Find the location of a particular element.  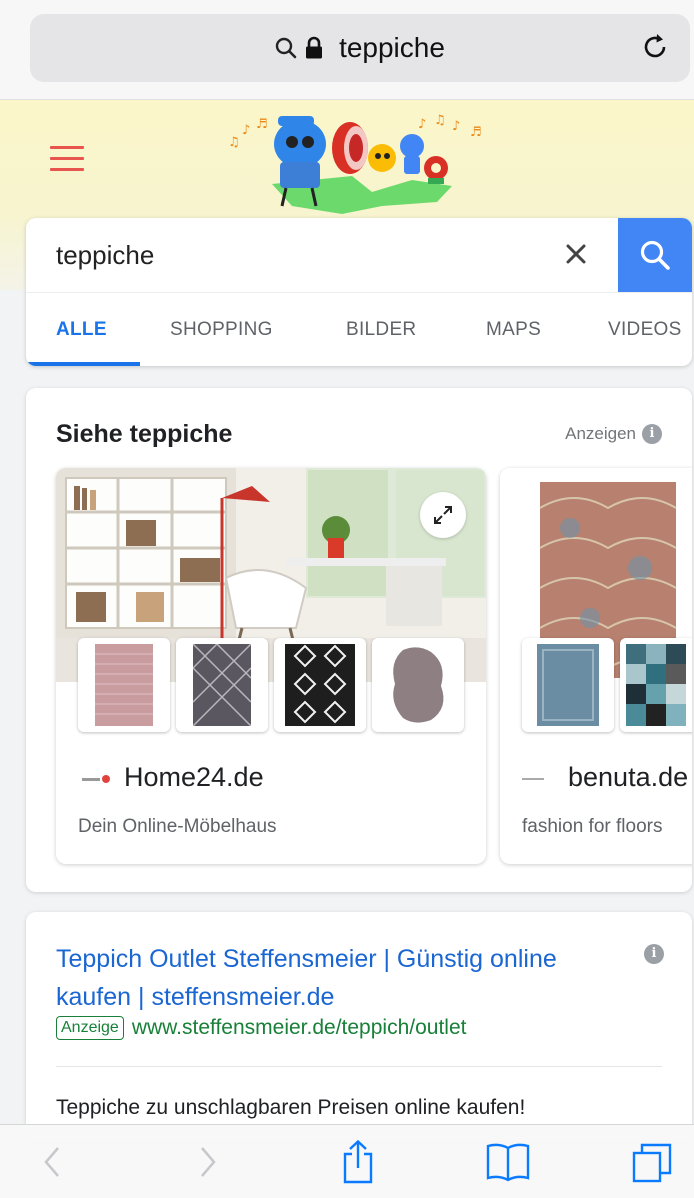

product-thumb-grey-rug is located at coordinates (222, 685).